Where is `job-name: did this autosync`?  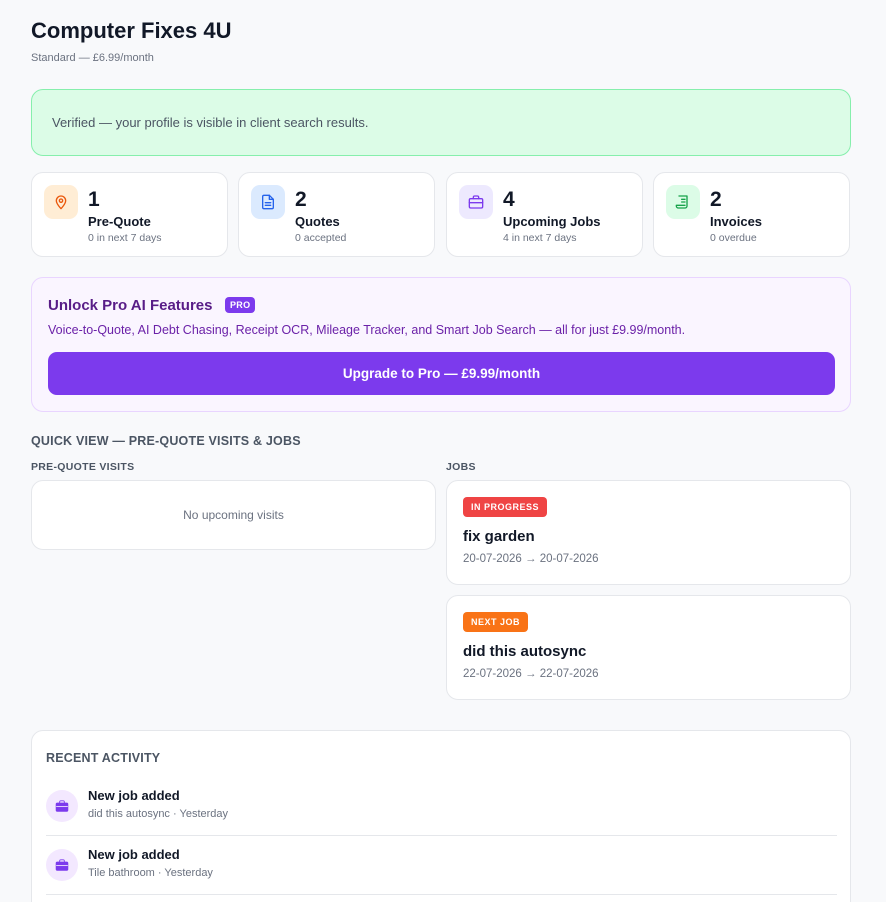 job-name: did this autosync is located at coordinates (525, 651).